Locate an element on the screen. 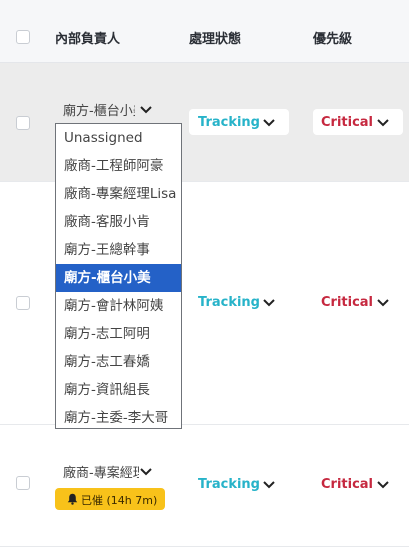 The image size is (409, 547). dropdown-option: Unassigned is located at coordinates (118, 138).